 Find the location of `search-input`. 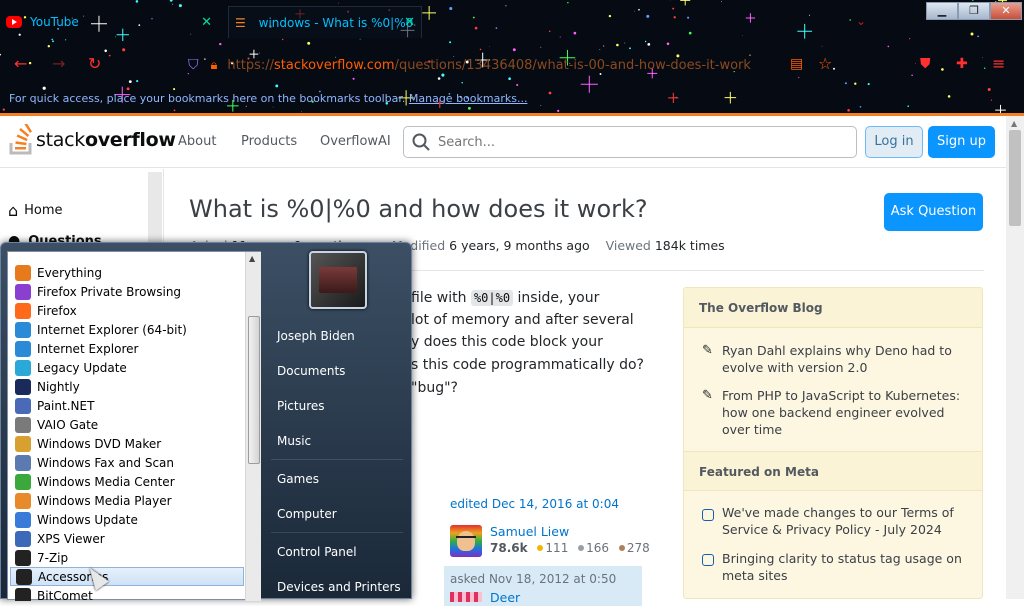

search-input is located at coordinates (636, 142).